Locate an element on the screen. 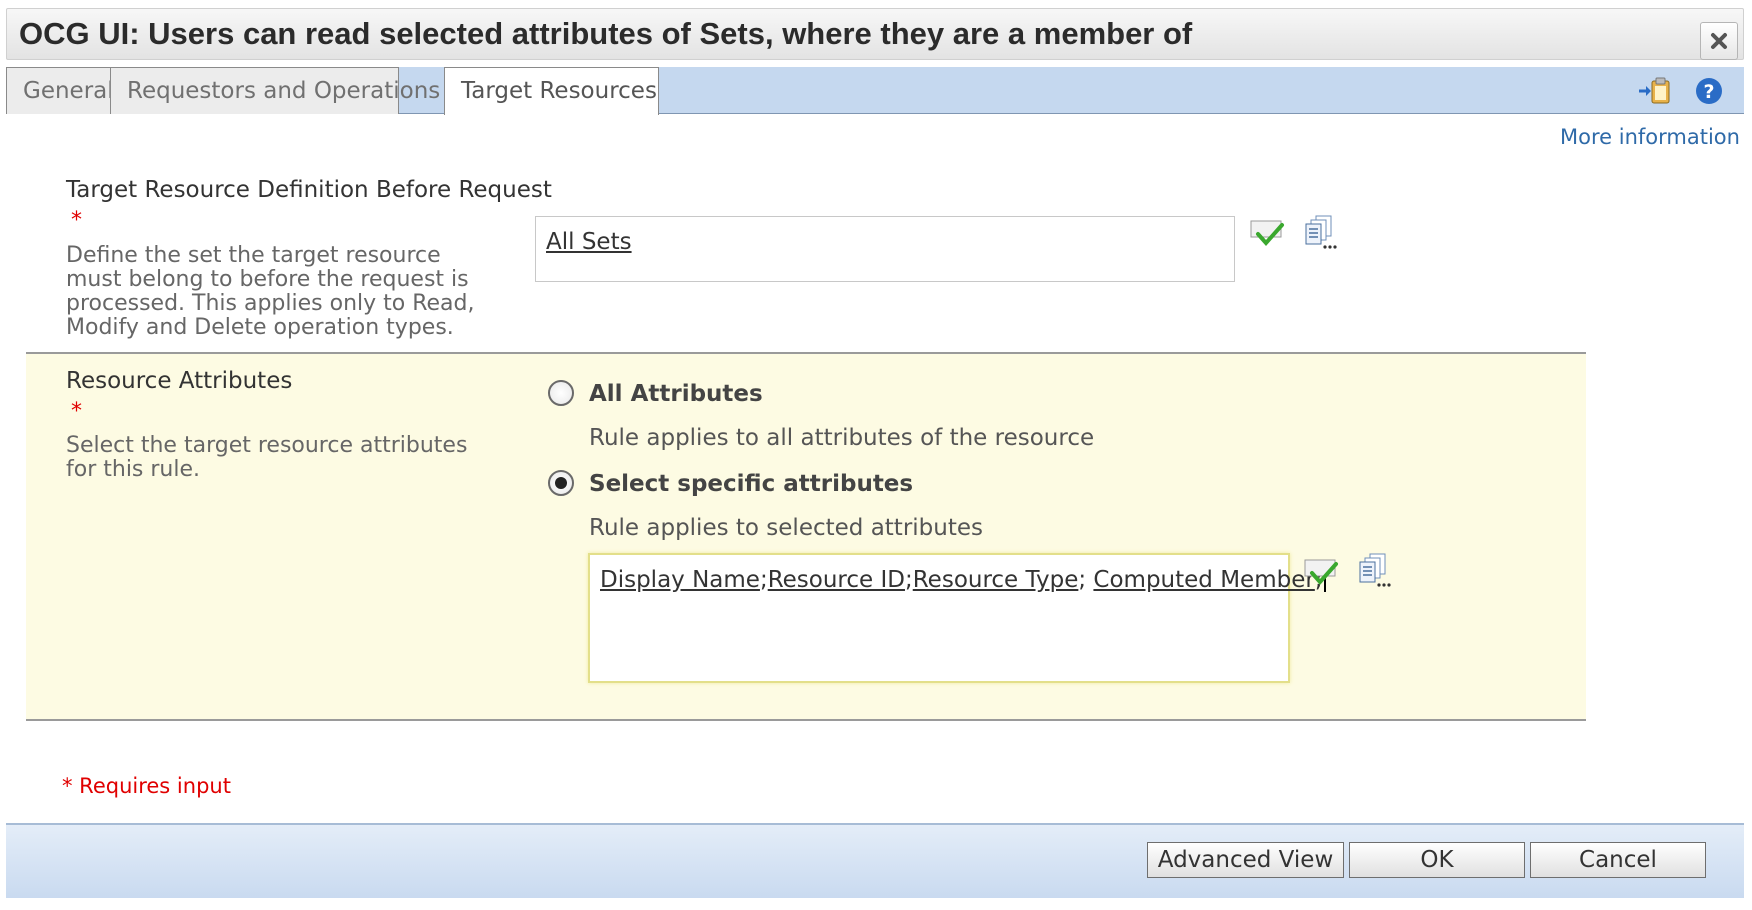  advanced-view-button: Advanced View is located at coordinates (1245, 860).